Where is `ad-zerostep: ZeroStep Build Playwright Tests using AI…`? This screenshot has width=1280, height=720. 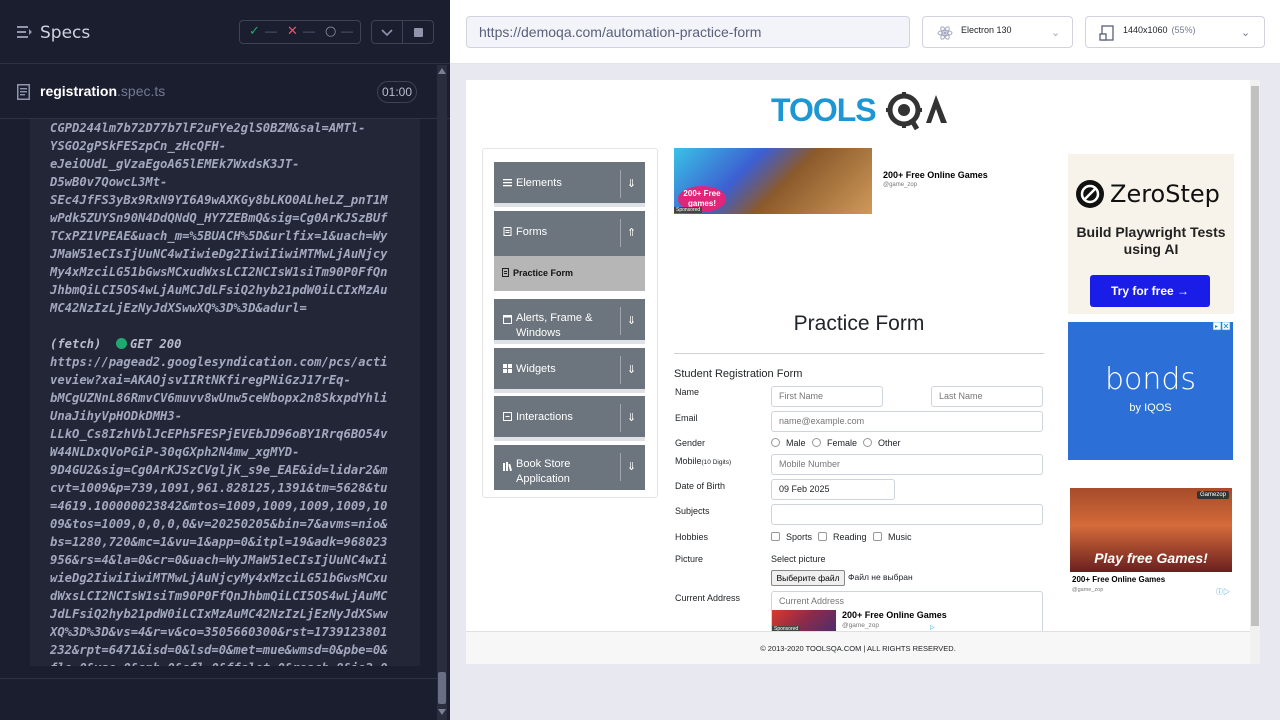
ad-zerostep: ZeroStep Build Playwright Tests using AI… is located at coordinates (1151, 234).